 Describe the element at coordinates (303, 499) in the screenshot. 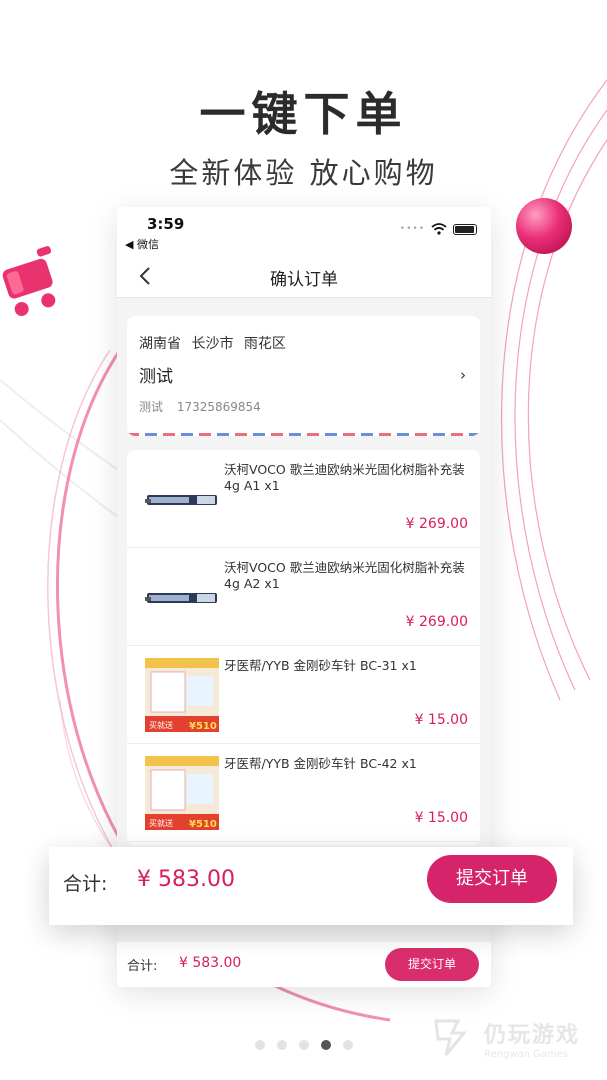

I see `list-item: 沃柯VOCO 歌兰迪欧纳米光固化树脂补充装4g A1 x1 ¥ 269.00` at that location.